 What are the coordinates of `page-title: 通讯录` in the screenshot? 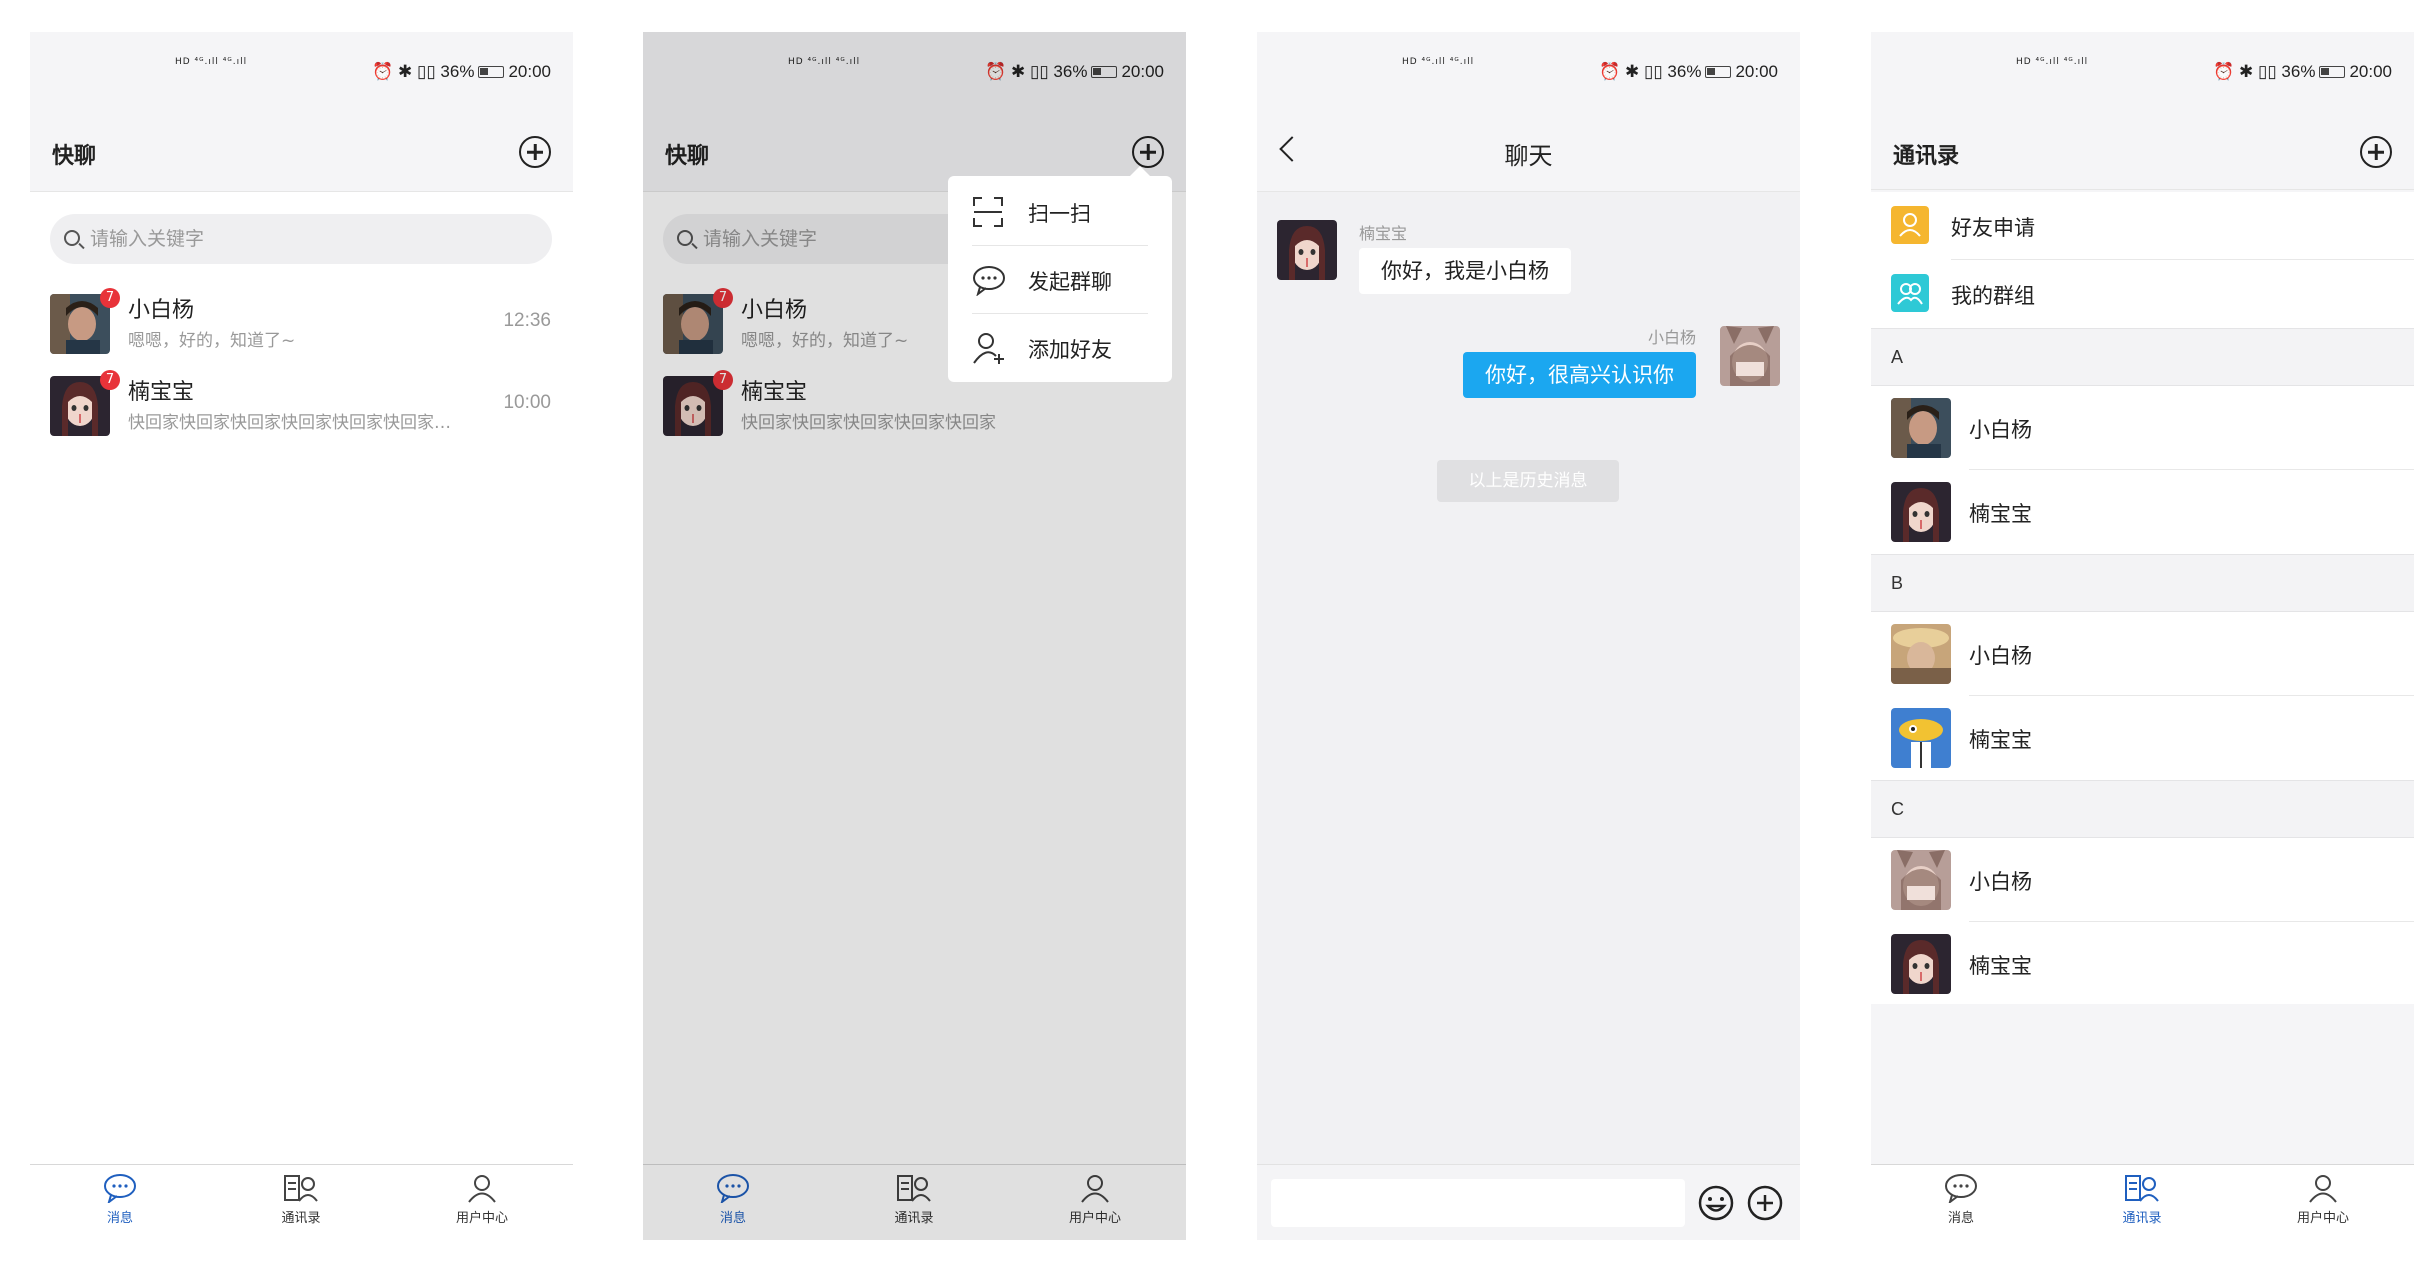 It's located at (1926, 156).